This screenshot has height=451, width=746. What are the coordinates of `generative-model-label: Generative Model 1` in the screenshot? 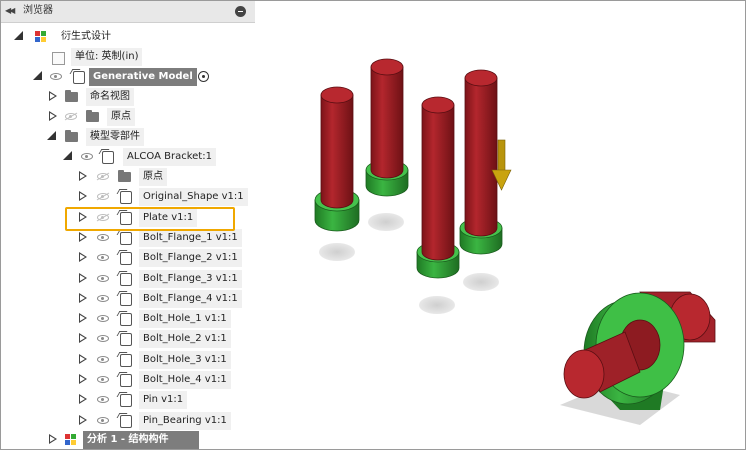 It's located at (146, 77).